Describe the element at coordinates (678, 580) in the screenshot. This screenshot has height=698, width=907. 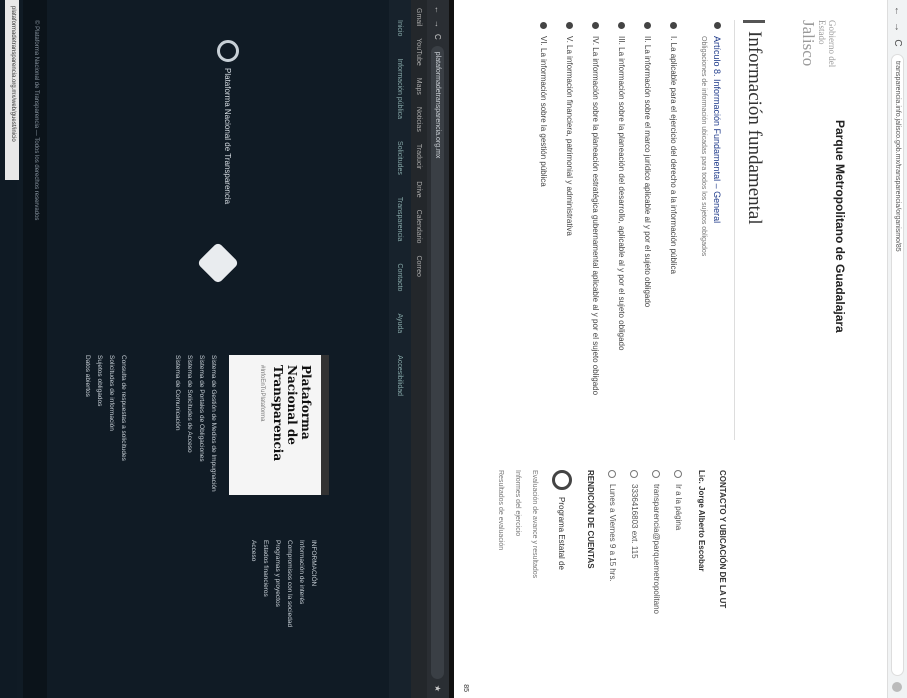
I see `contact-row: Ir a la página` at that location.